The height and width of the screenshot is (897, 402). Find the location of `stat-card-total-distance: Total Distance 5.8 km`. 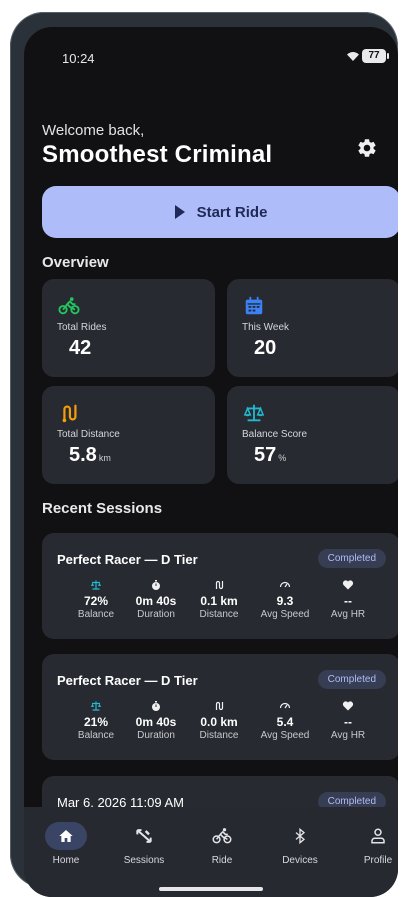

stat-card-total-distance: Total Distance 5.8 km is located at coordinates (128, 435).